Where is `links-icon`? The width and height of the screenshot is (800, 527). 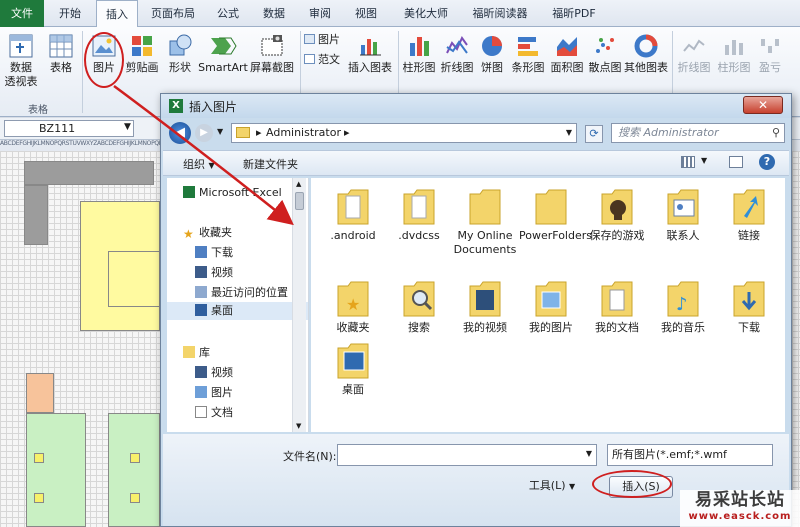 links-icon is located at coordinates (749, 206).